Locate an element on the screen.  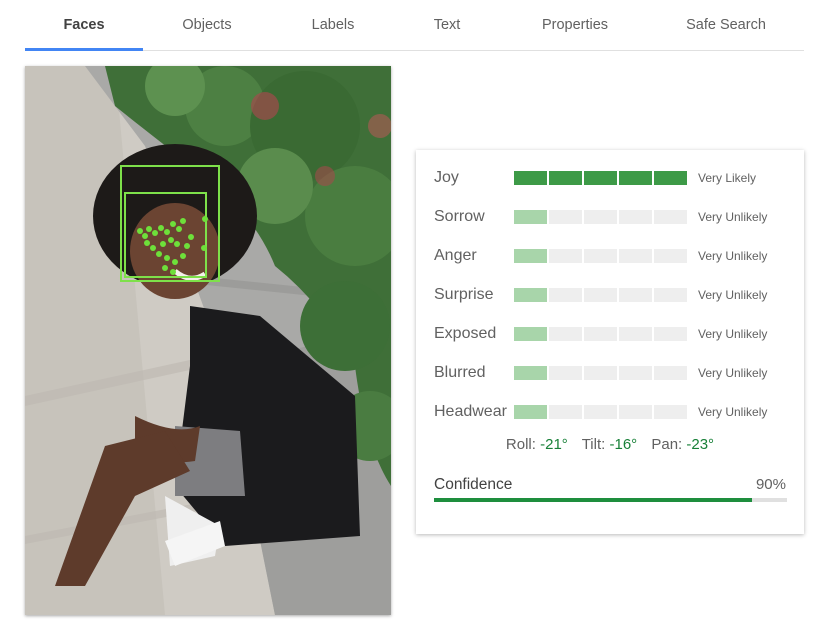
likelihood-text: Very Likely is located at coordinates (727, 178).